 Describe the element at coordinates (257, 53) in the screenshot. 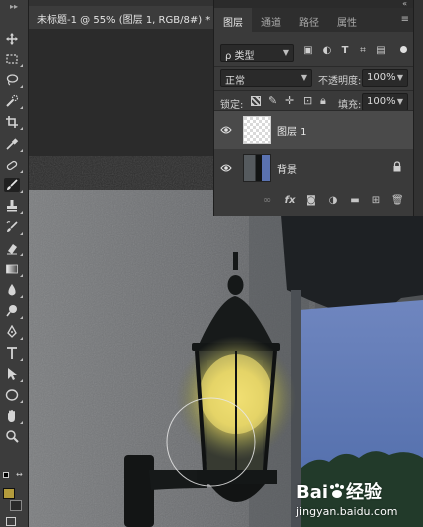

I see `layer-filter-dropdown: ρ 类型 ▼` at that location.